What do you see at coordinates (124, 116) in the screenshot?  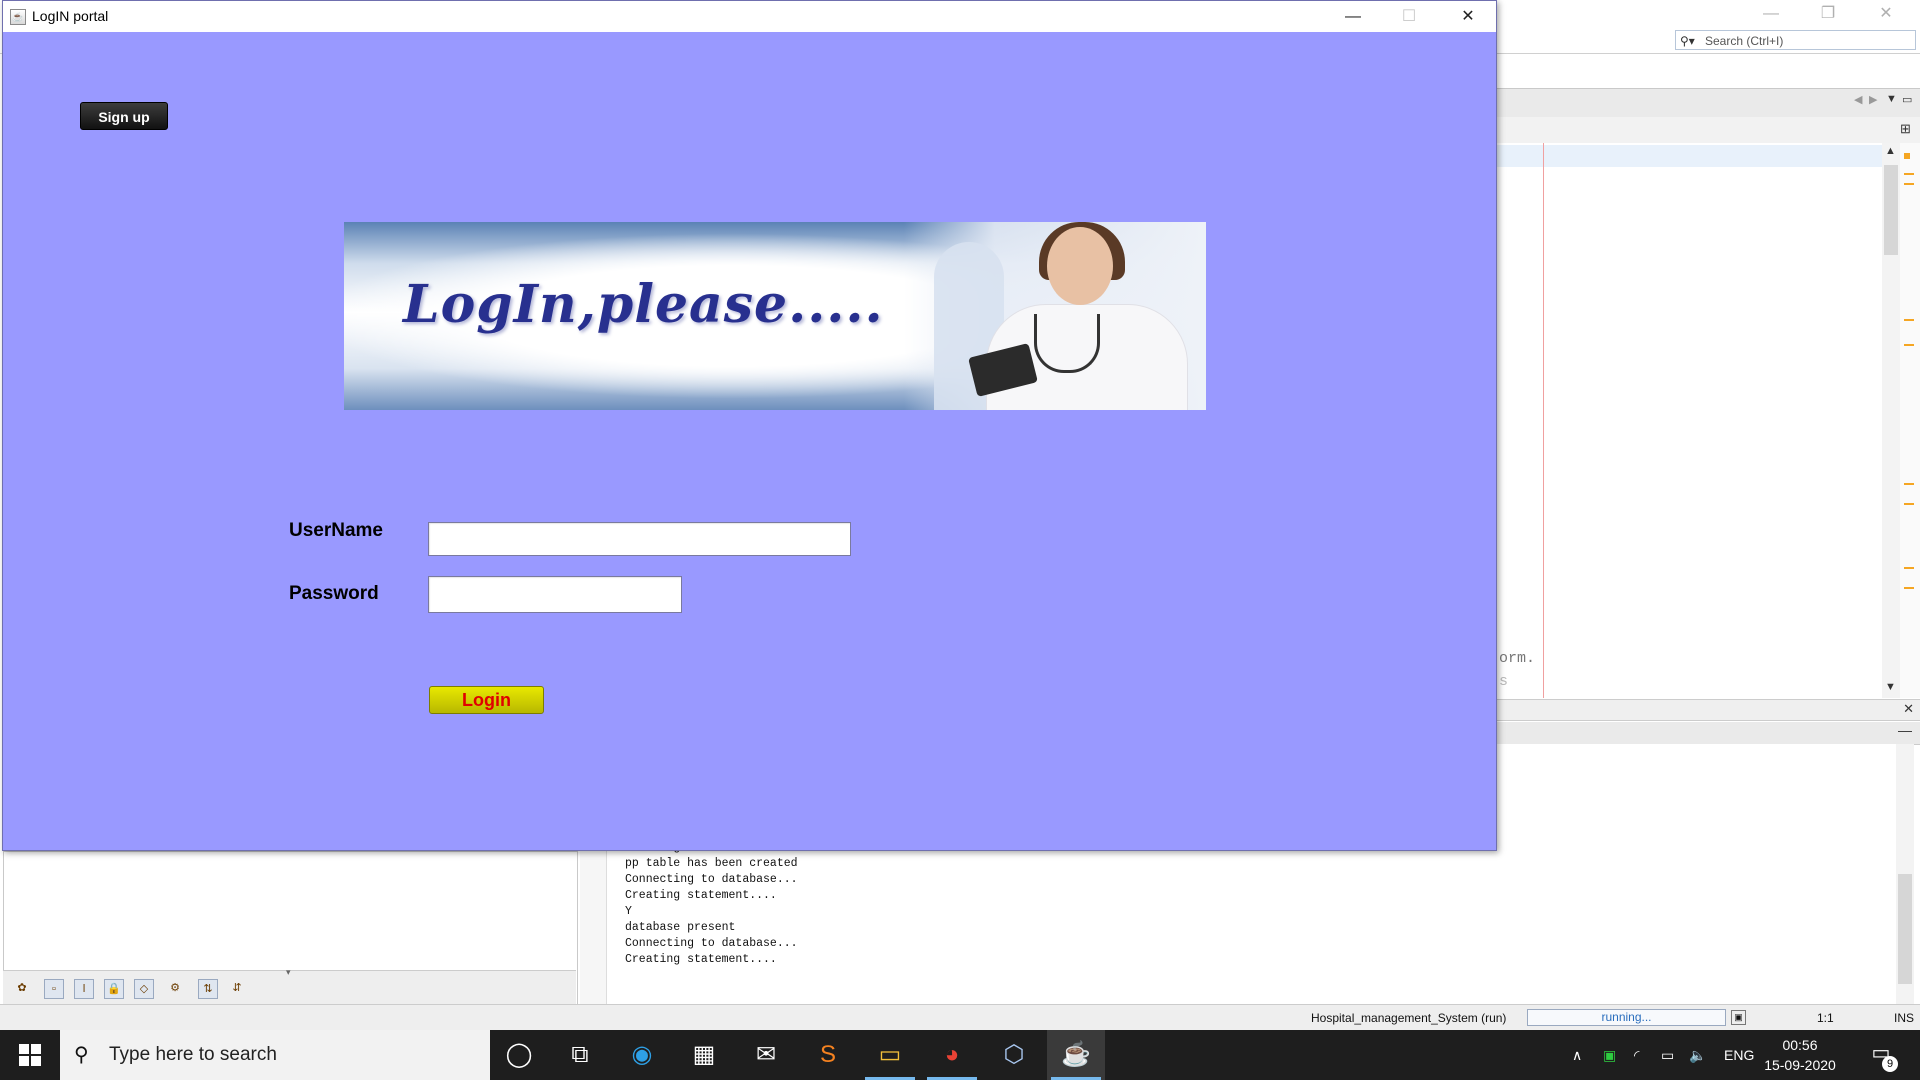 I see `signup-button: Sign up` at bounding box center [124, 116].